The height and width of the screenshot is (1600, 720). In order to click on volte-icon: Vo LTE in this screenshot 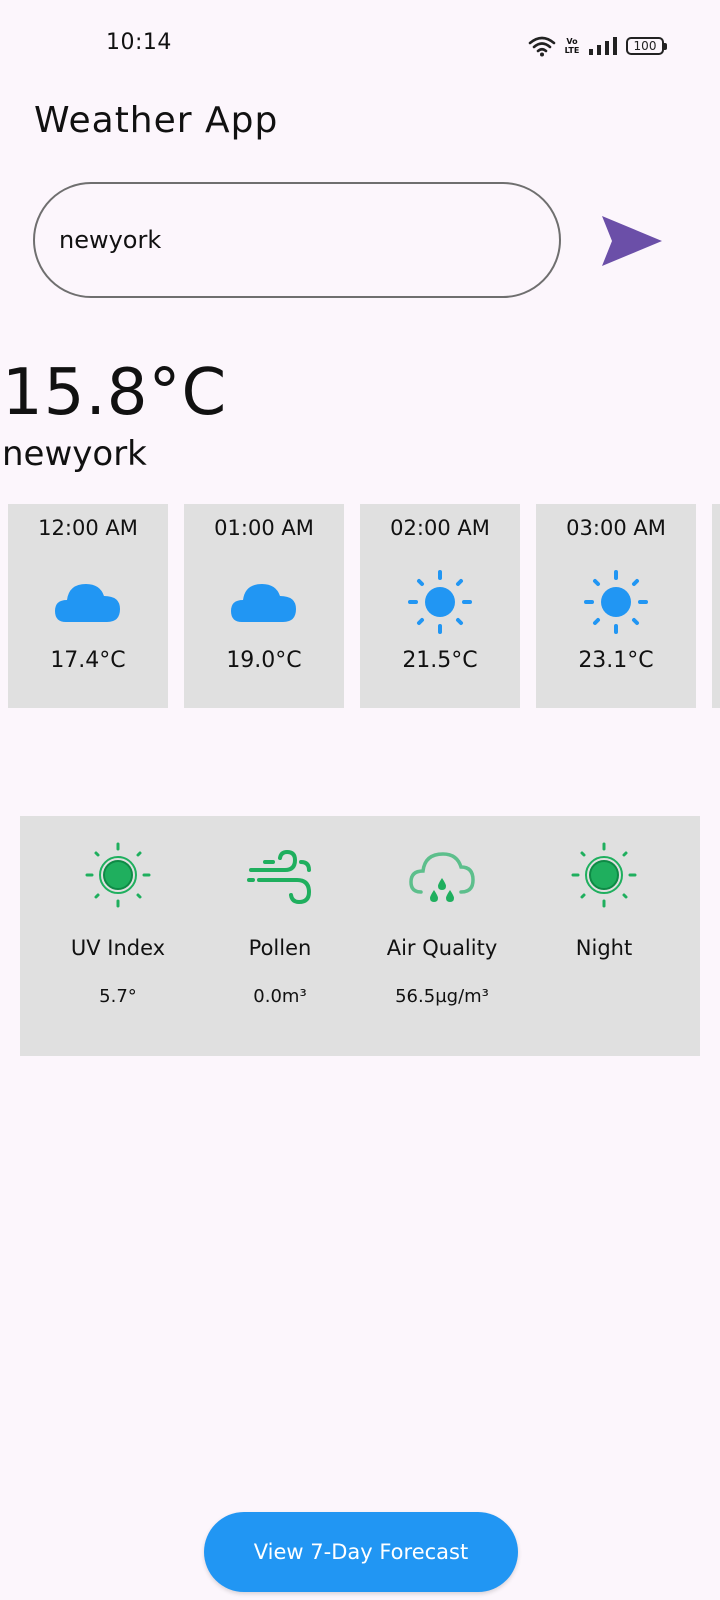, I will do `click(572, 46)`.